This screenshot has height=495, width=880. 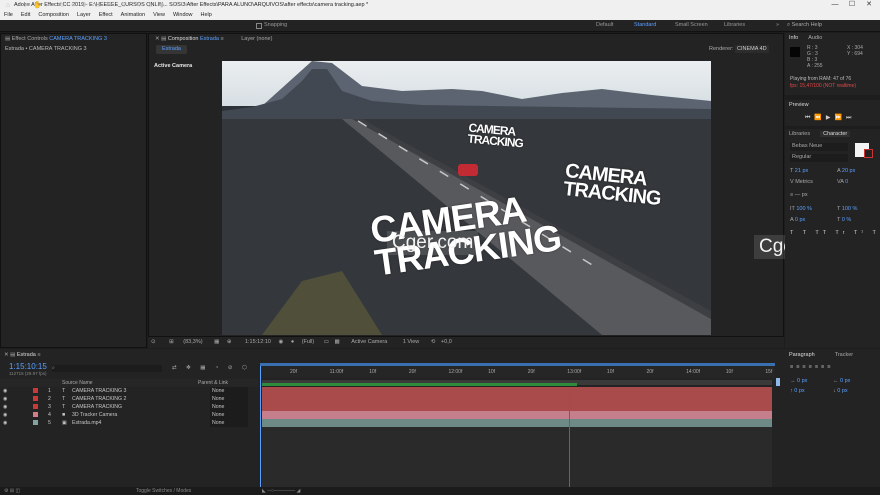 What do you see at coordinates (280, 342) in the screenshot?
I see `snapshot-icon: ◉` at bounding box center [280, 342].